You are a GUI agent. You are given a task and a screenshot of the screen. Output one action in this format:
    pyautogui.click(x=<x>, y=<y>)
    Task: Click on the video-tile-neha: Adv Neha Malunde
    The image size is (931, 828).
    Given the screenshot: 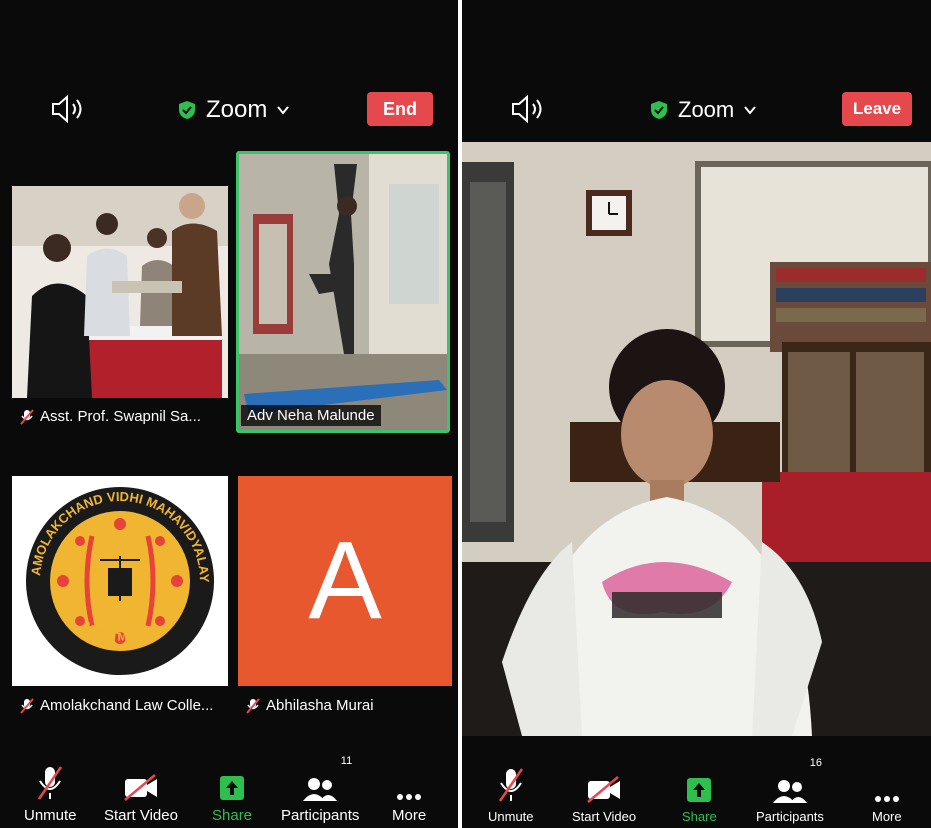 What is the action you would take?
    pyautogui.click(x=343, y=292)
    